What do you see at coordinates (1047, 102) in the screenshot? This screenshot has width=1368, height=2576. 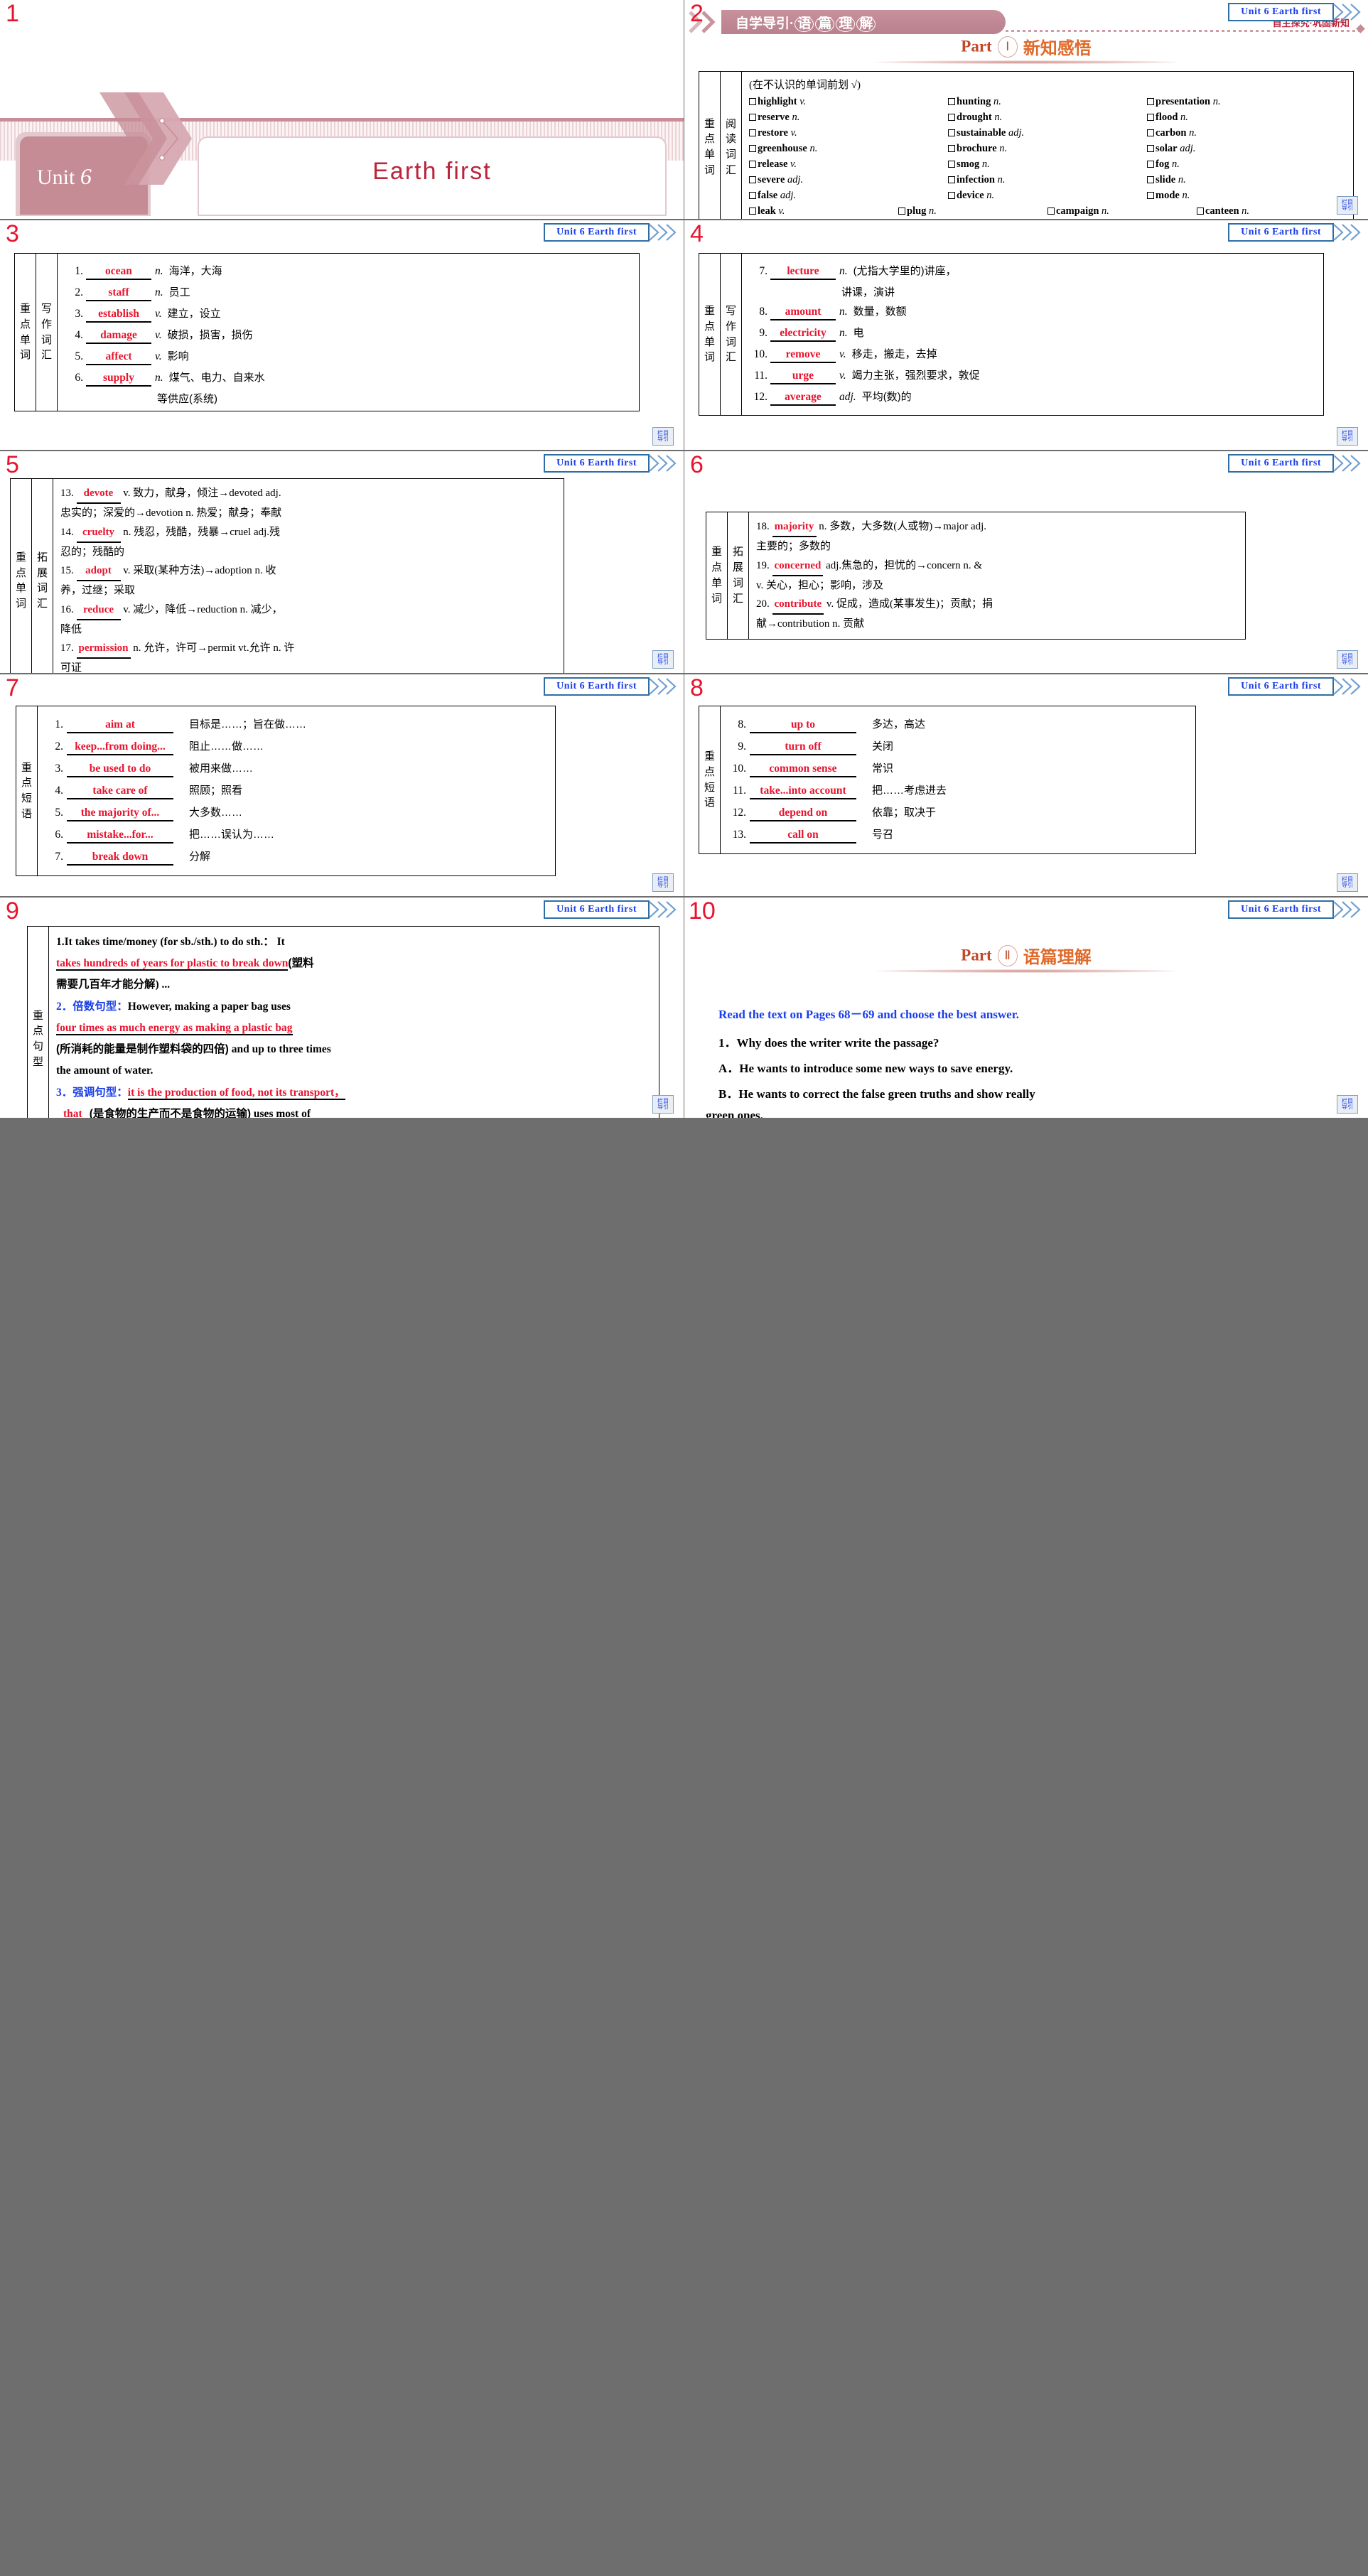 I see `checklist-item: hunting n.` at bounding box center [1047, 102].